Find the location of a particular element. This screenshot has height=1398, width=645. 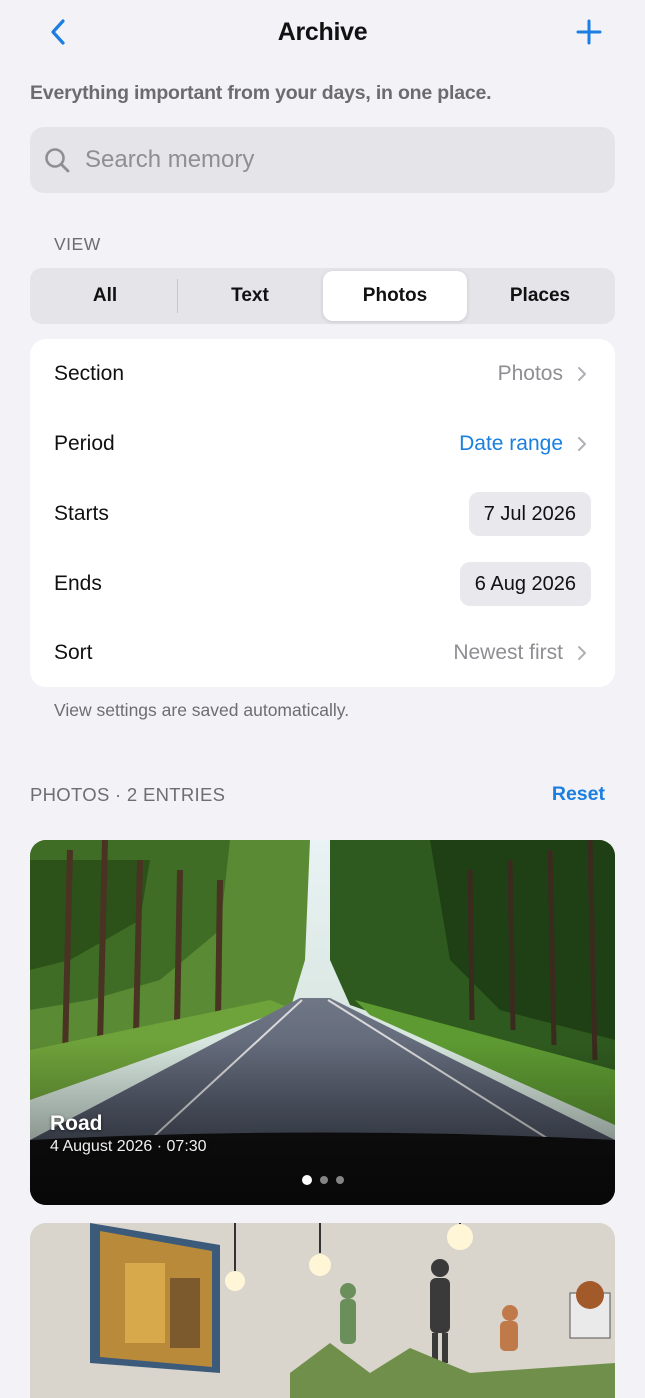

photo-title: Road is located at coordinates (76, 1123).